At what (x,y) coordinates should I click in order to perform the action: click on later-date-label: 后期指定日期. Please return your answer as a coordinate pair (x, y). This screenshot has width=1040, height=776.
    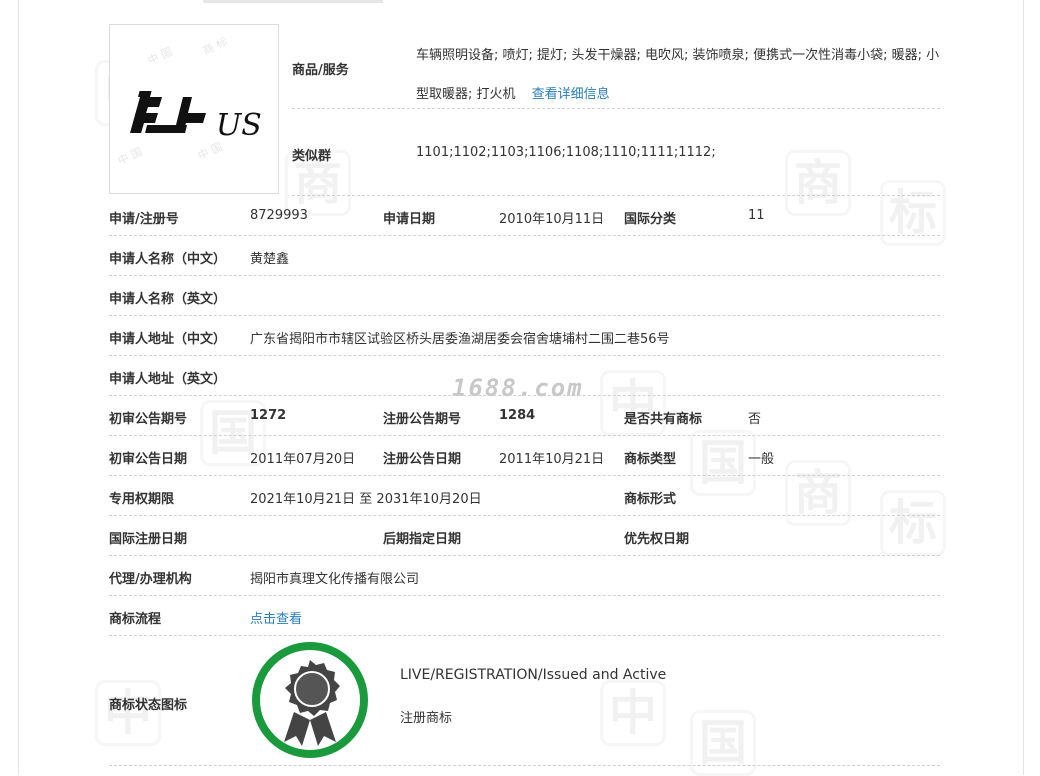
    Looking at the image, I should click on (422, 539).